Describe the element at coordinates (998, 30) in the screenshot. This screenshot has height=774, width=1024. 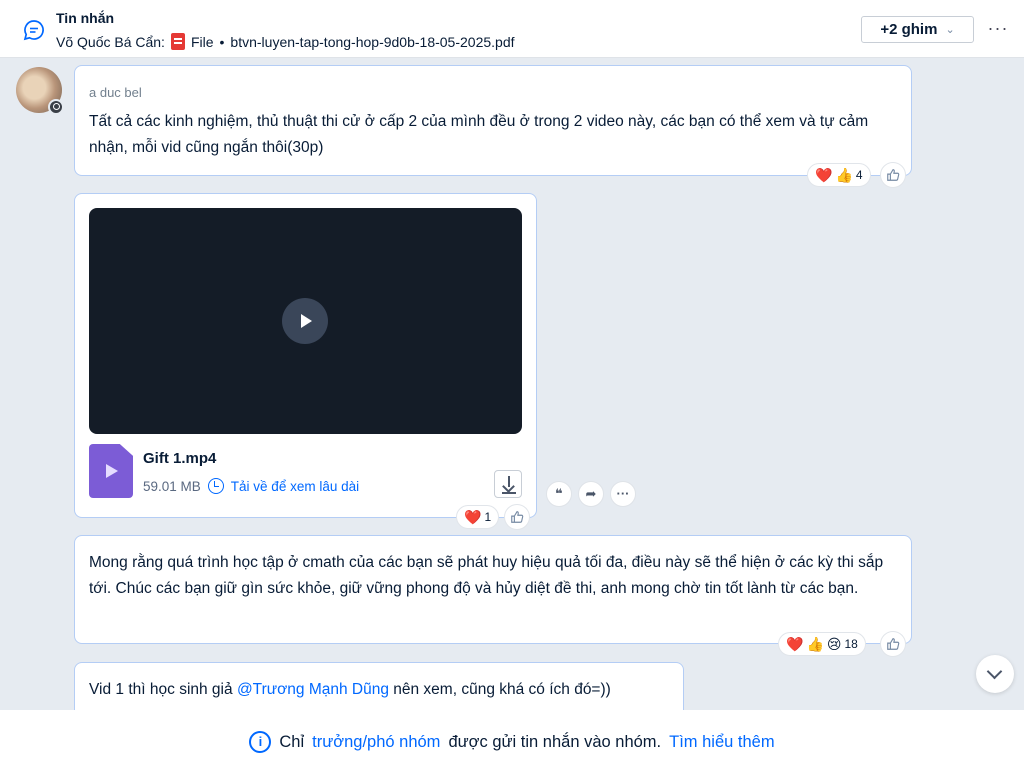
I see `more-options-button: ···` at that location.